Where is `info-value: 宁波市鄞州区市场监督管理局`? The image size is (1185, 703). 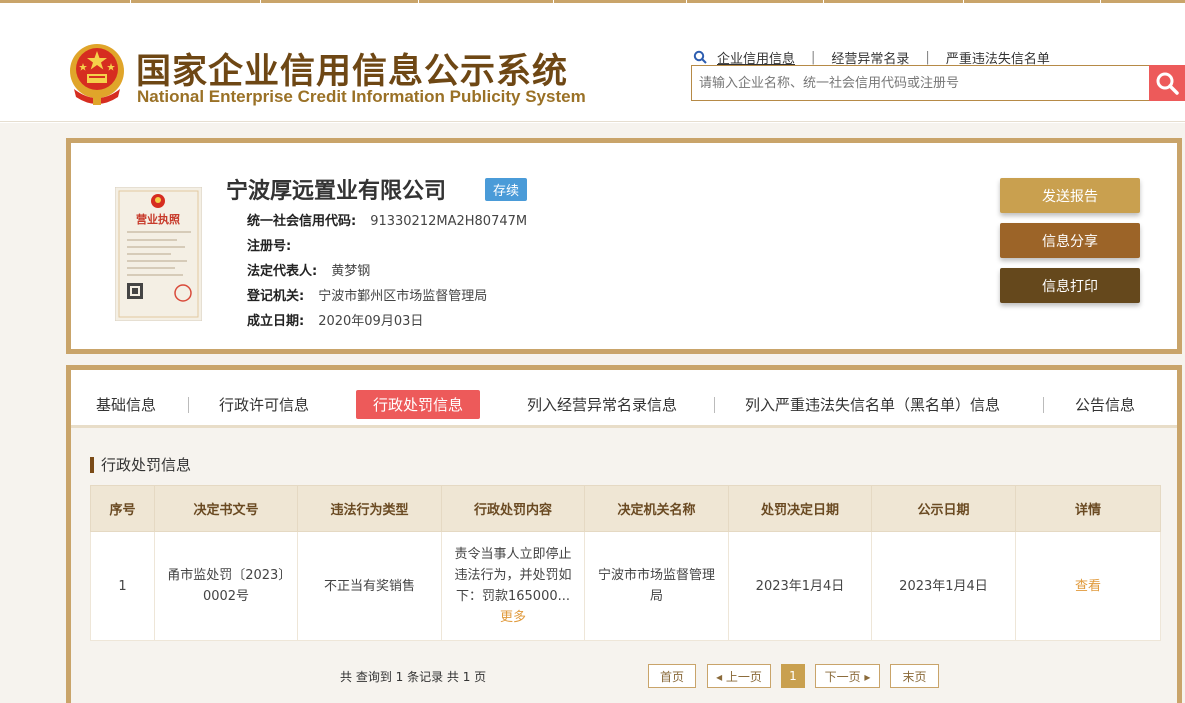 info-value: 宁波市鄞州区市场监督管理局 is located at coordinates (403, 296).